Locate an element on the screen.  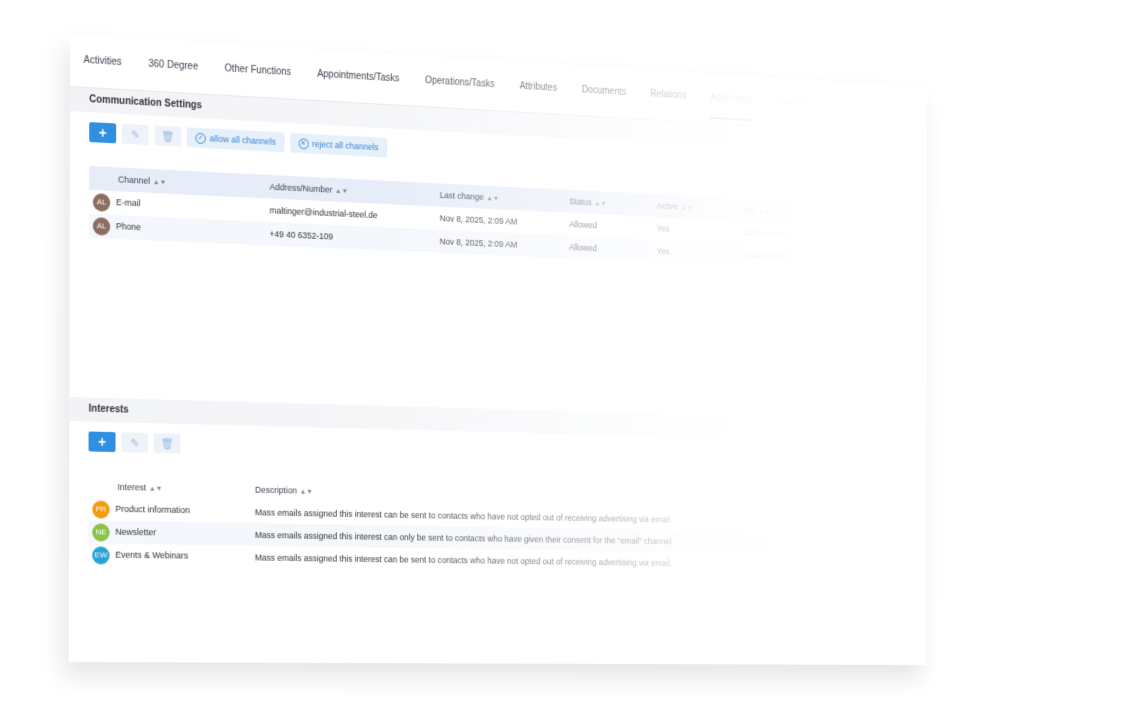
interest-name: Newsletter is located at coordinates (136, 532).